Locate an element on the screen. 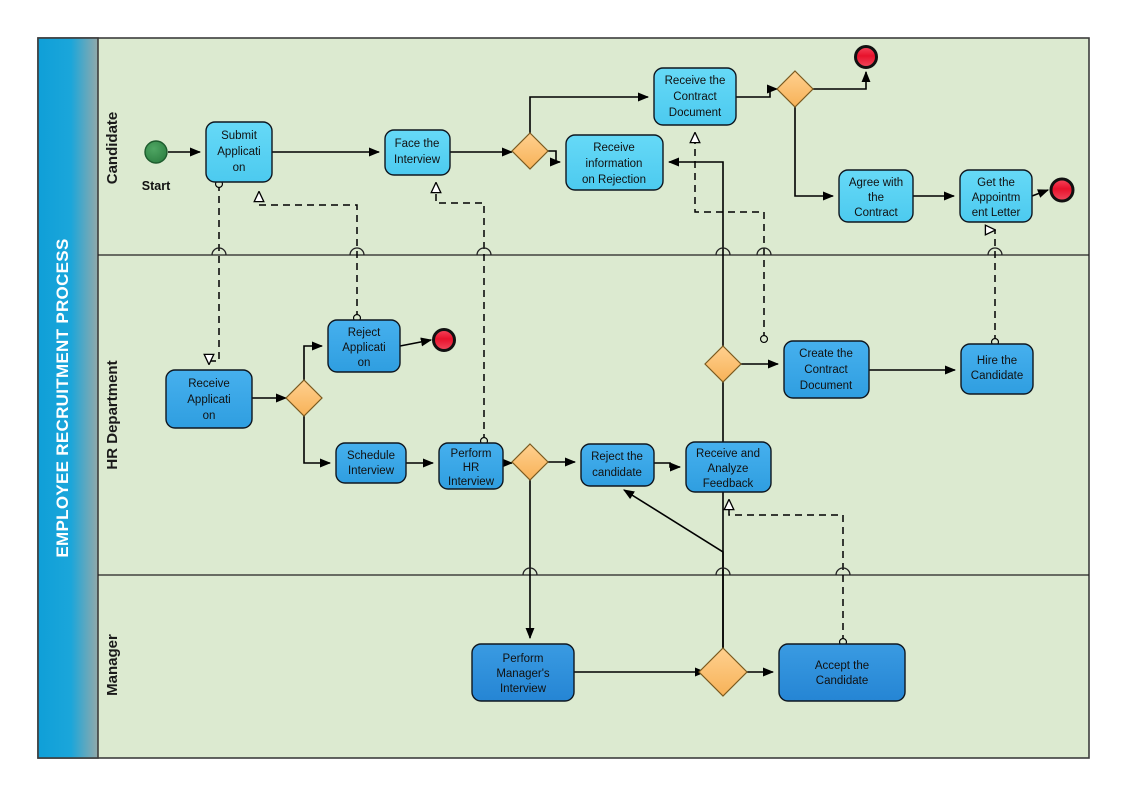 The height and width of the screenshot is (796, 1127). task-face-the-interview: Face the Interview is located at coordinates (417, 152).